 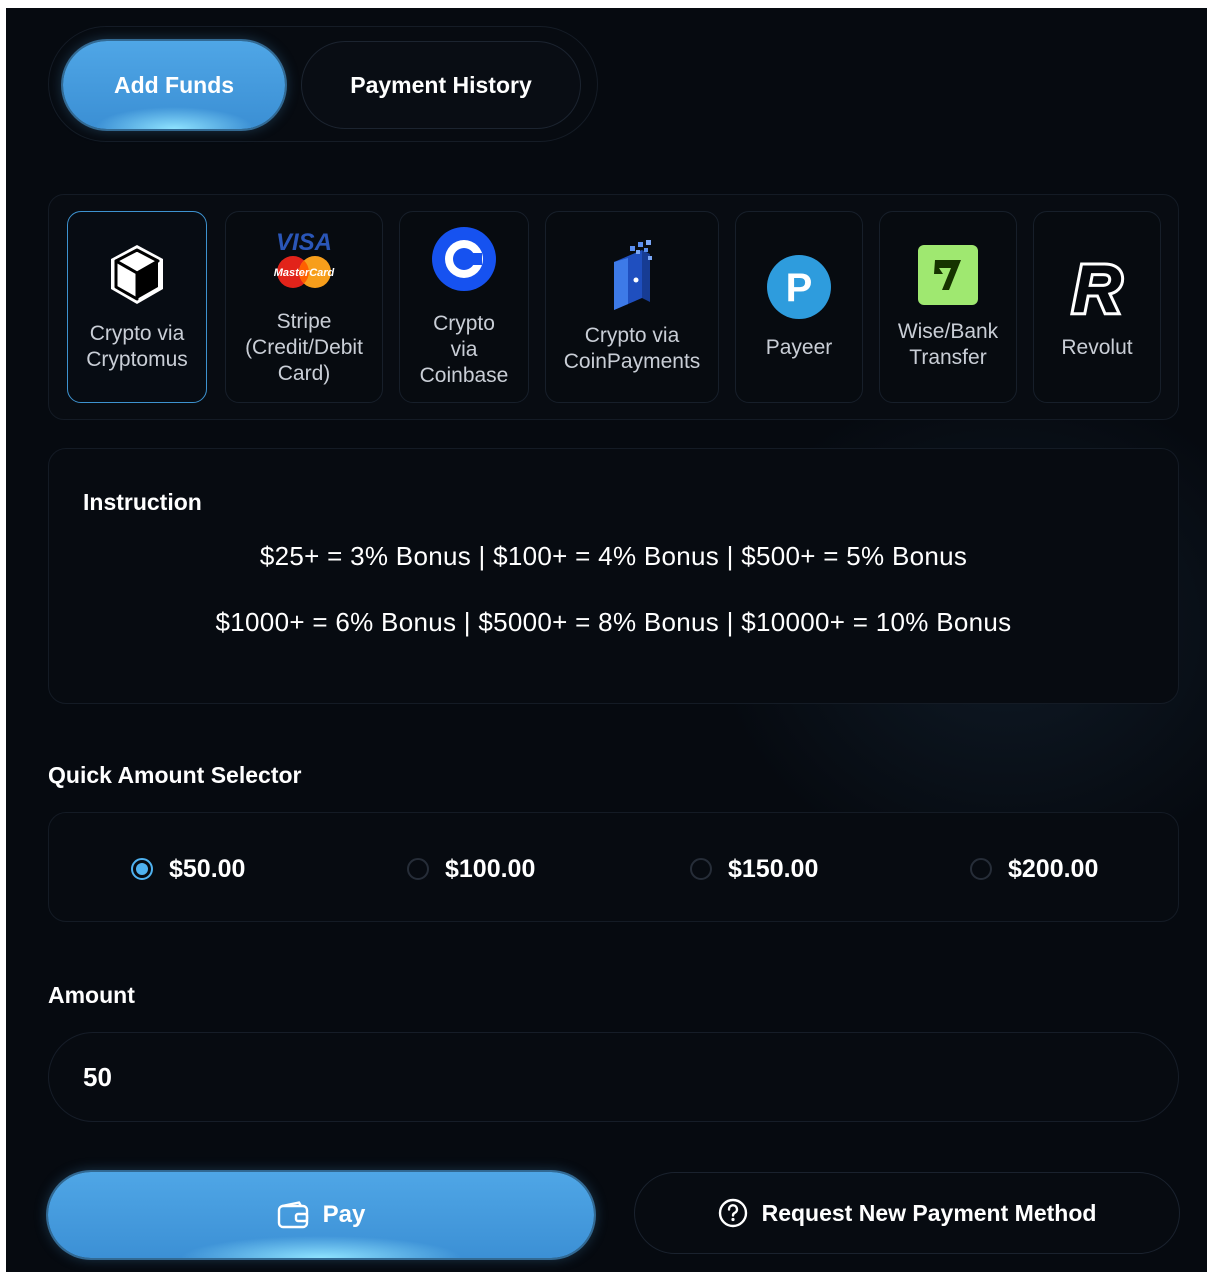 I want to click on payeer-icon: P, so click(x=799, y=289).